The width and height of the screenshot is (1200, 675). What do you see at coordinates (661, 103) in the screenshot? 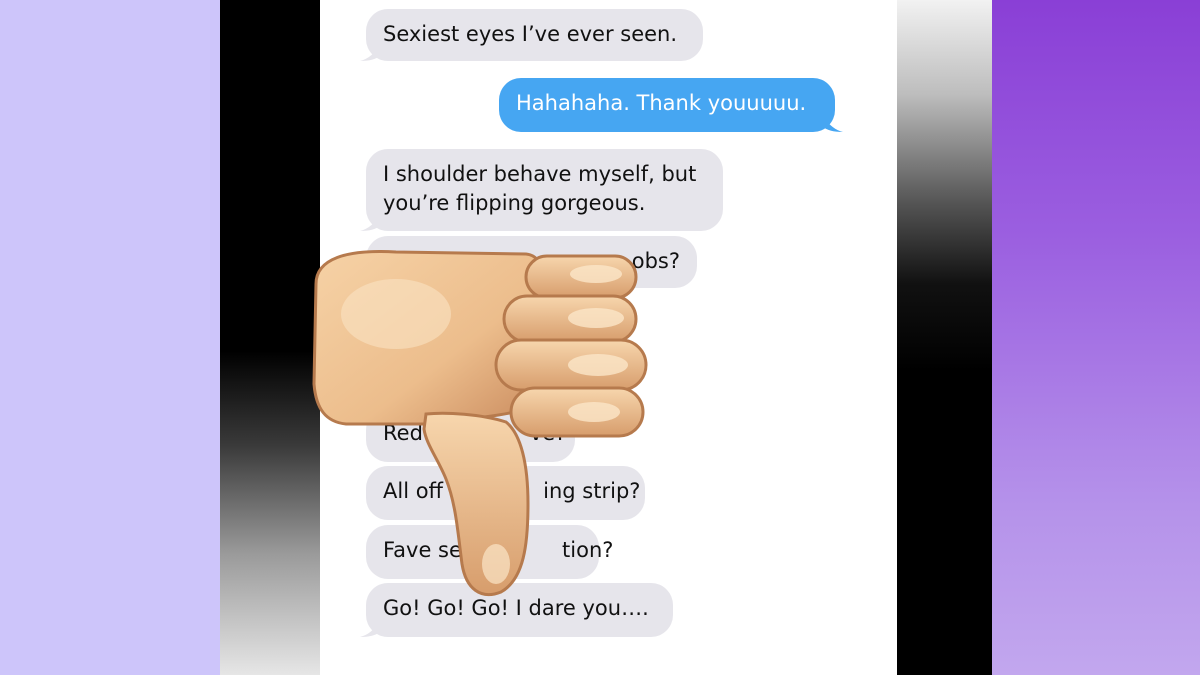
I see `message-text: Hahahaha. Thank youuuuu.` at bounding box center [661, 103].